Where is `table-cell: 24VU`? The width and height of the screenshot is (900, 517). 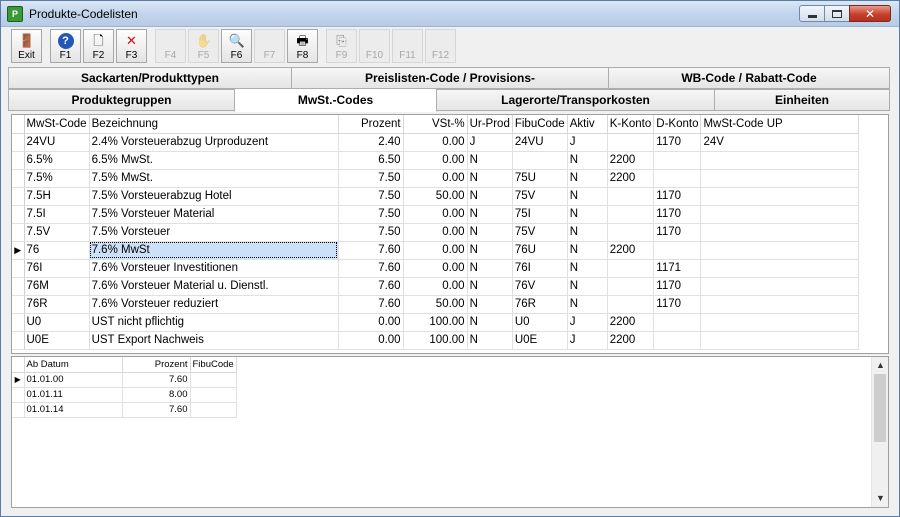
table-cell: 24VU is located at coordinates (57, 142).